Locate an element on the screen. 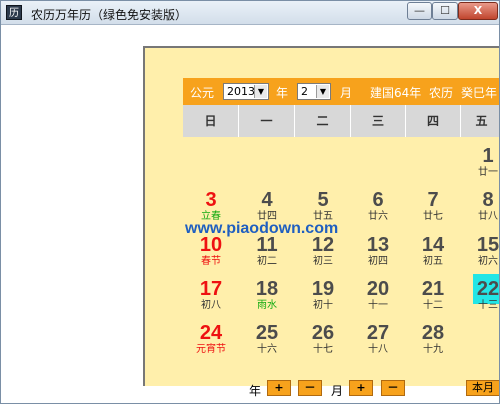 The height and width of the screenshot is (404, 500). day-cell-today: 22 十三 is located at coordinates (480, 295).